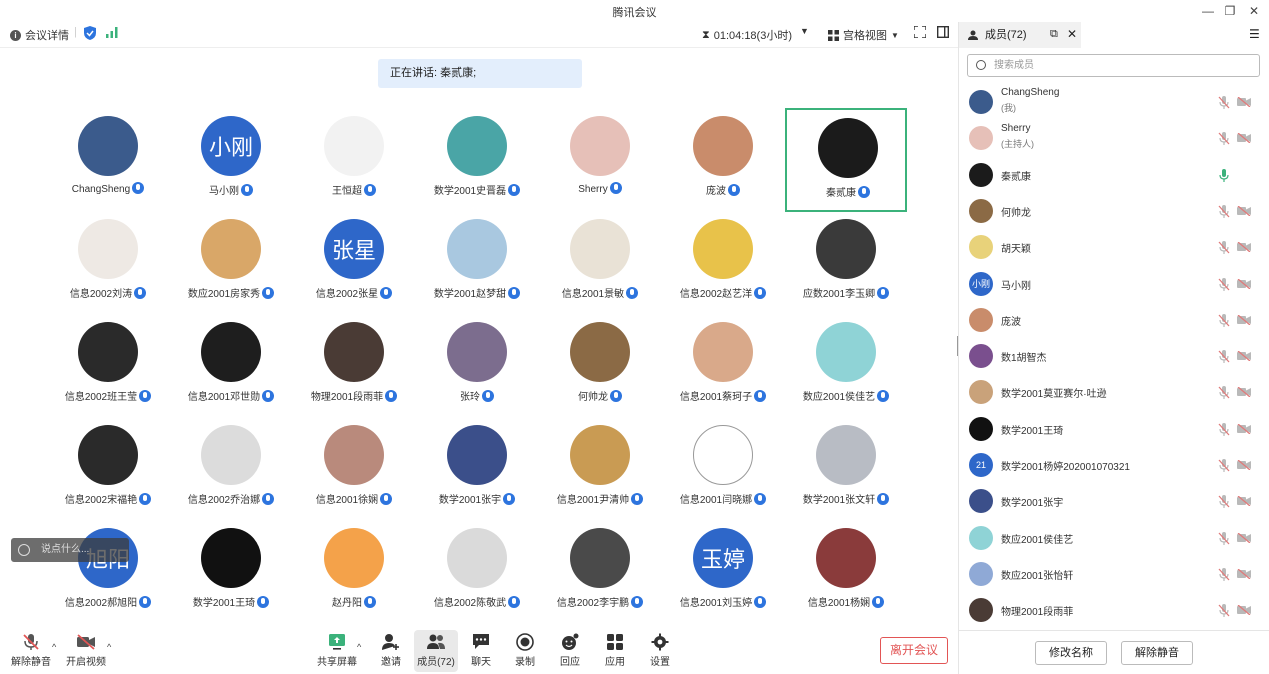 The image size is (1269, 674). I want to click on participant-tile: 信息2002宋福艳, so click(108, 469).